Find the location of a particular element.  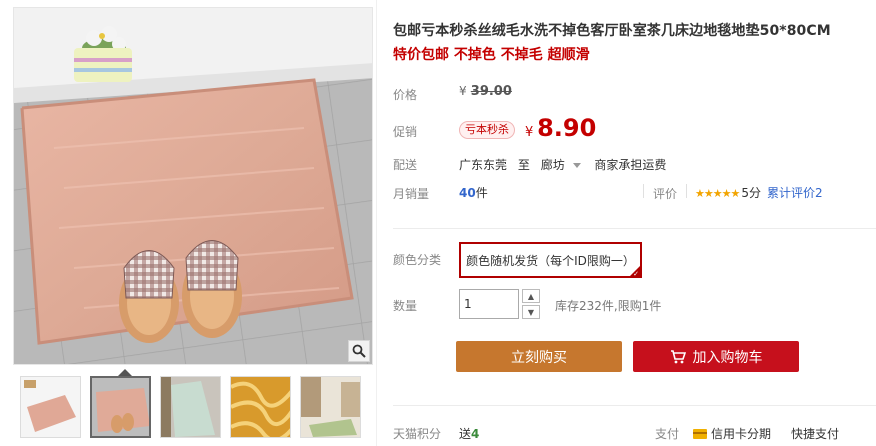

promo-currency-symbol: ¥ is located at coordinates (529, 132).